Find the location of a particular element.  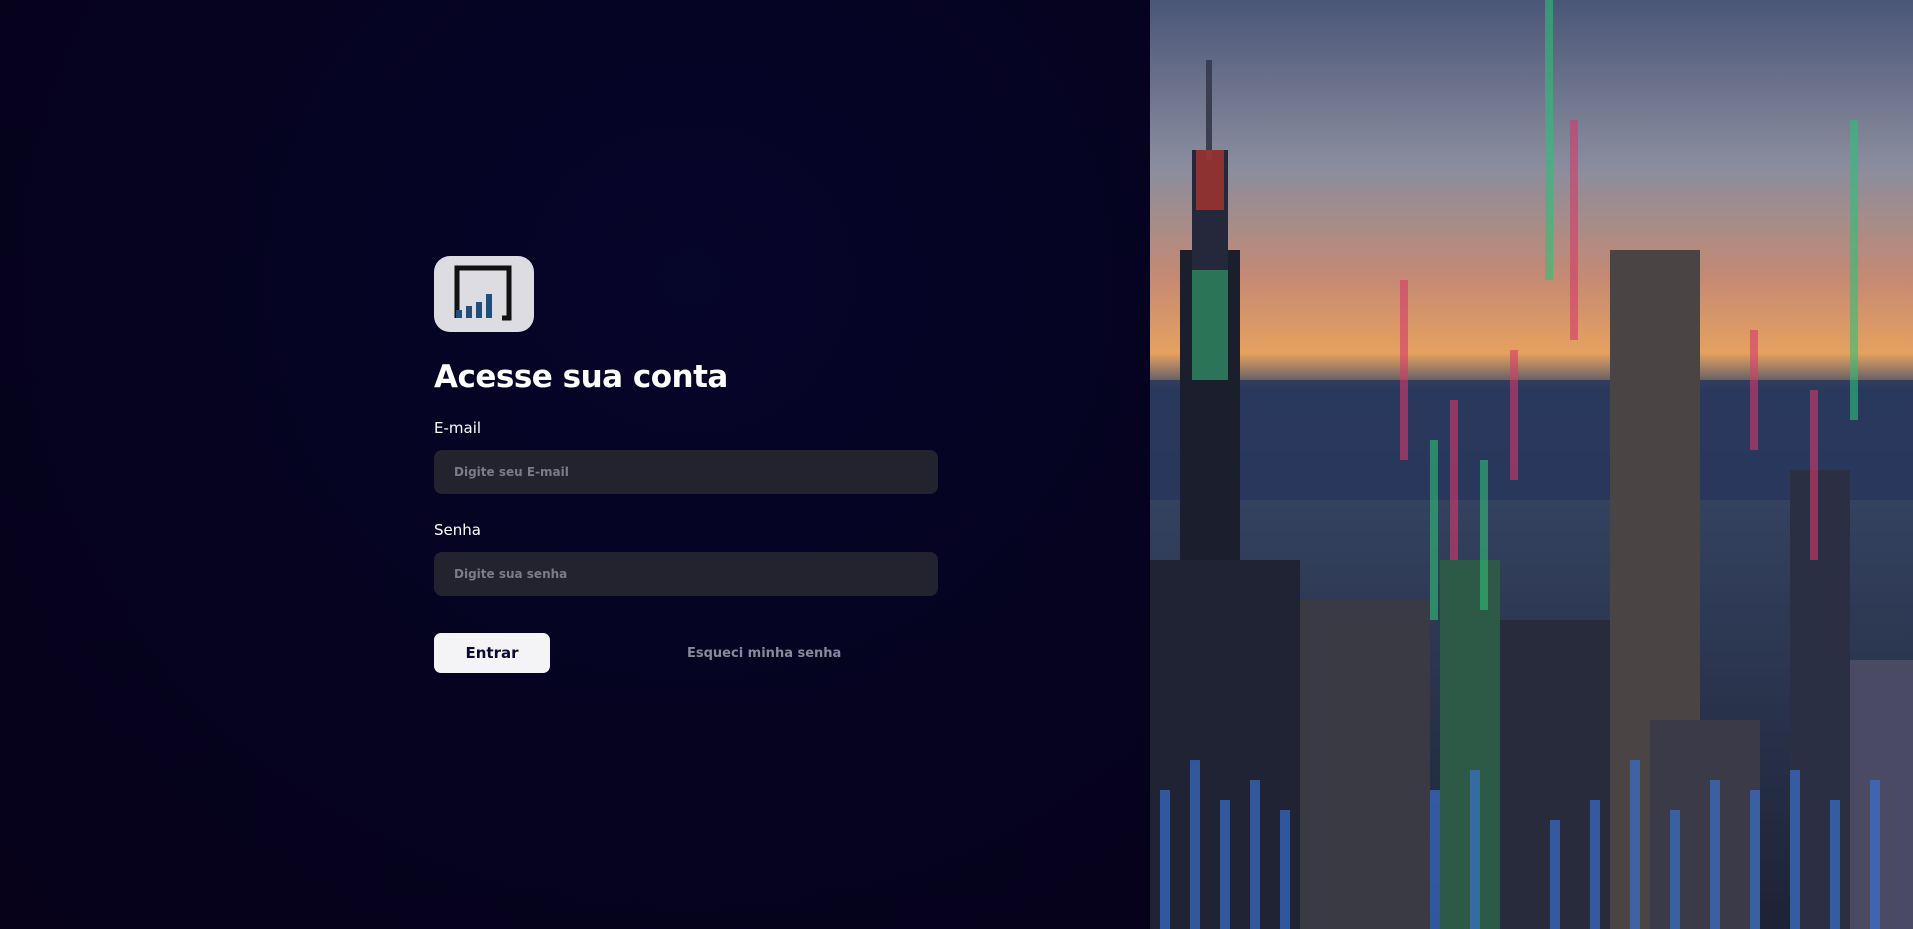

email-input is located at coordinates (686, 472).